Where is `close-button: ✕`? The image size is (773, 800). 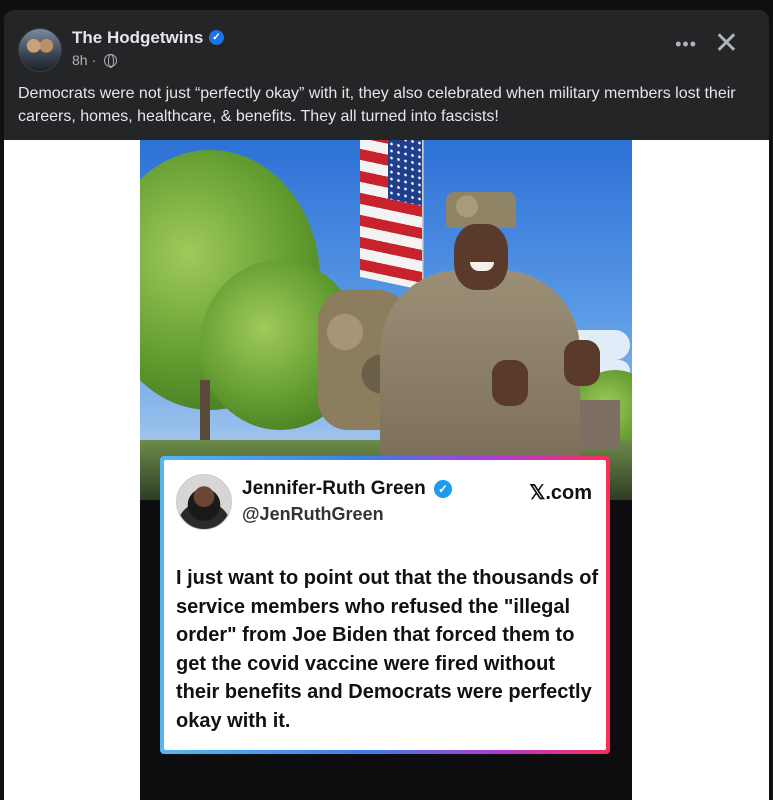 close-button: ✕ is located at coordinates (726, 43).